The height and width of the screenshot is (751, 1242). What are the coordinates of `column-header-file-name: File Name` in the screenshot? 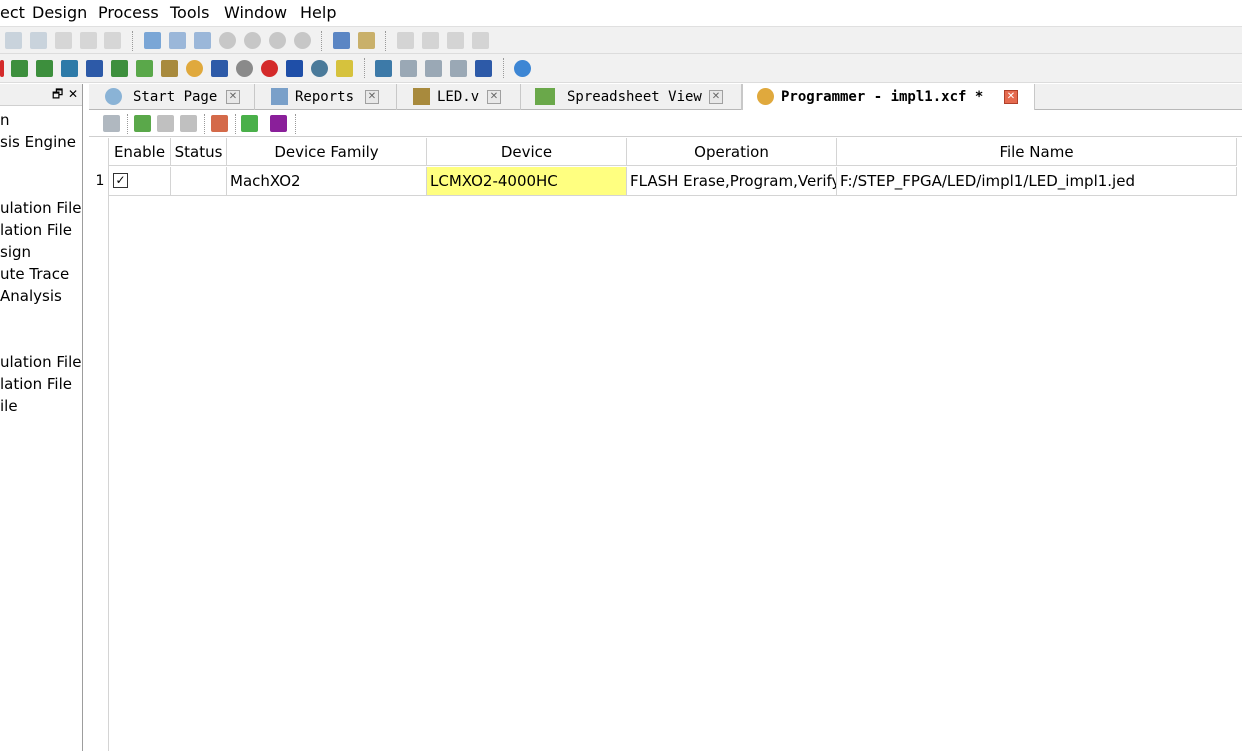 It's located at (1037, 152).